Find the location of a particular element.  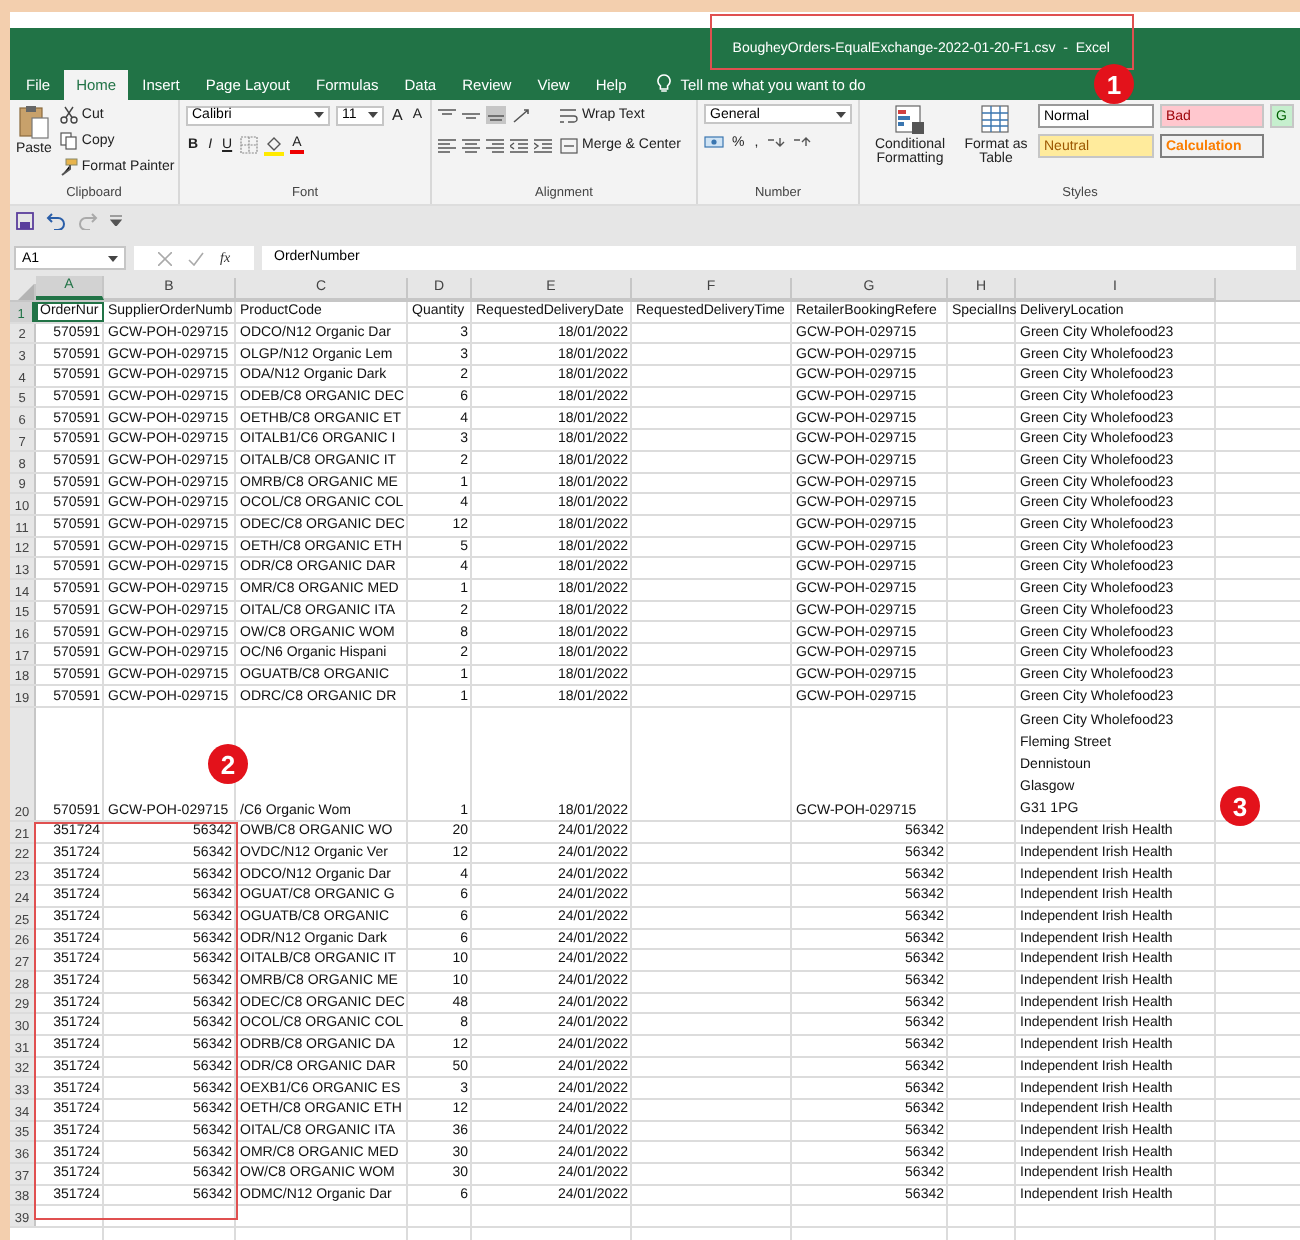

text-orientation-icon is located at coordinates (522, 115).